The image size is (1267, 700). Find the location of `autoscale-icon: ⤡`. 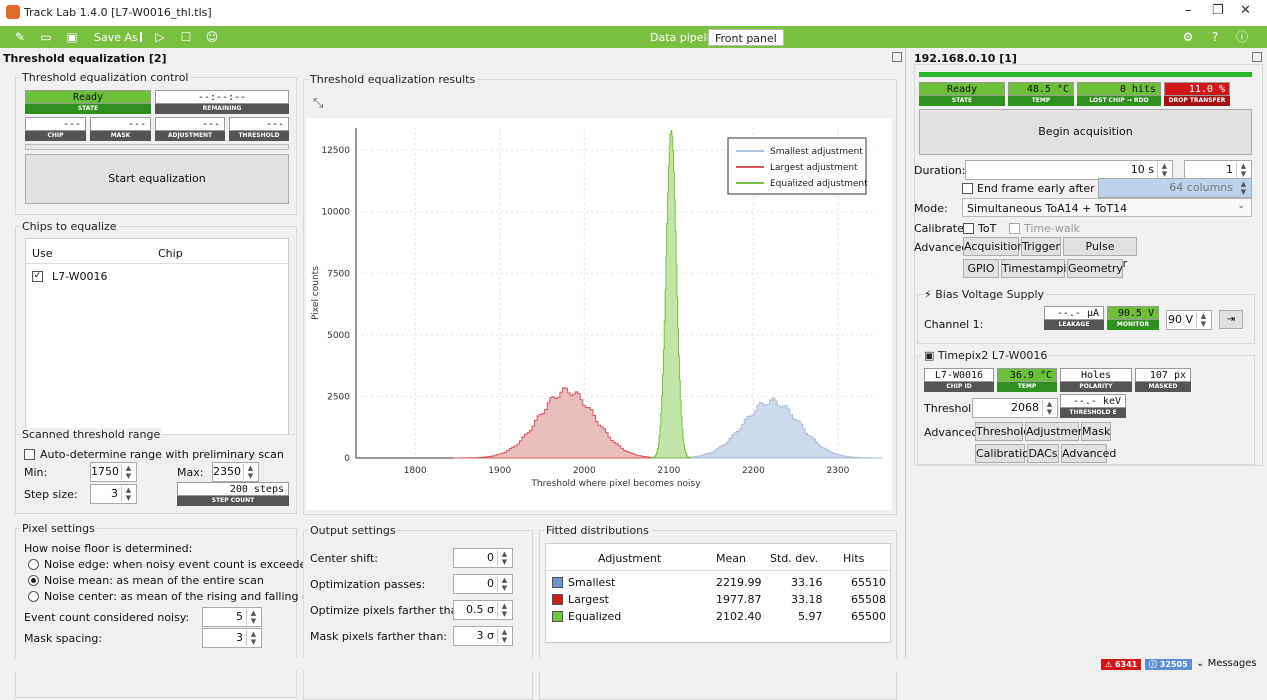

autoscale-icon: ⤡ is located at coordinates (318, 103).